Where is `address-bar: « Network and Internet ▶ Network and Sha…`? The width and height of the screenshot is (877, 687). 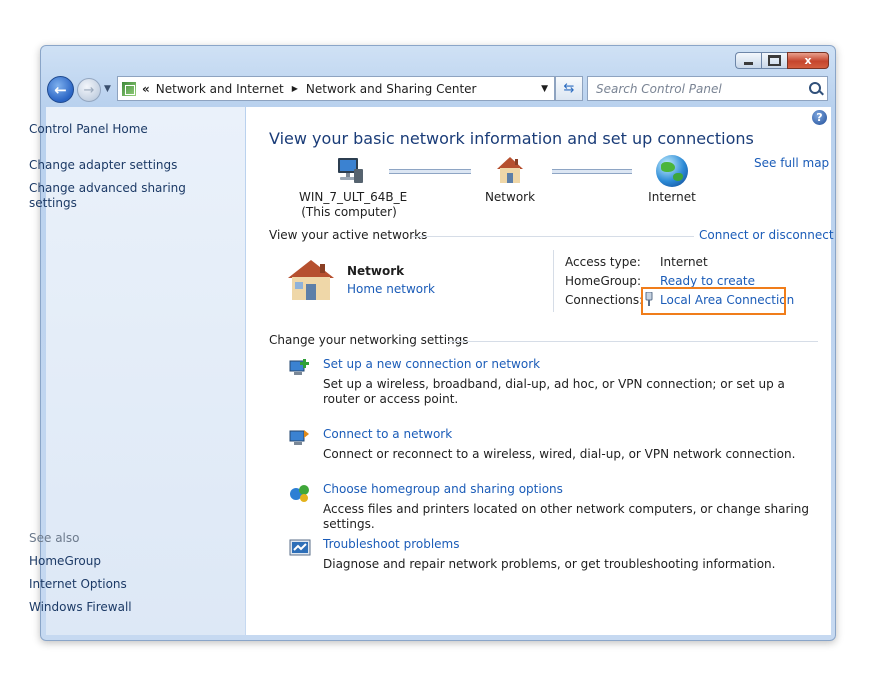 address-bar: « Network and Internet ▶ Network and Sha… is located at coordinates (336, 88).